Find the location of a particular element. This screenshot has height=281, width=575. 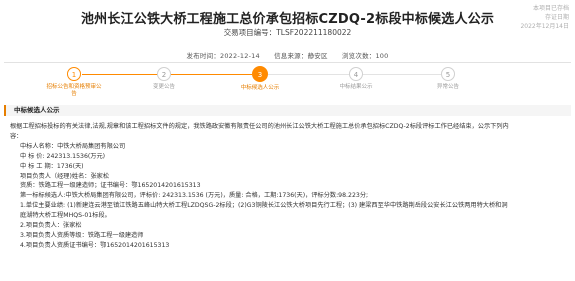

step-number: 1 is located at coordinates (74, 74).